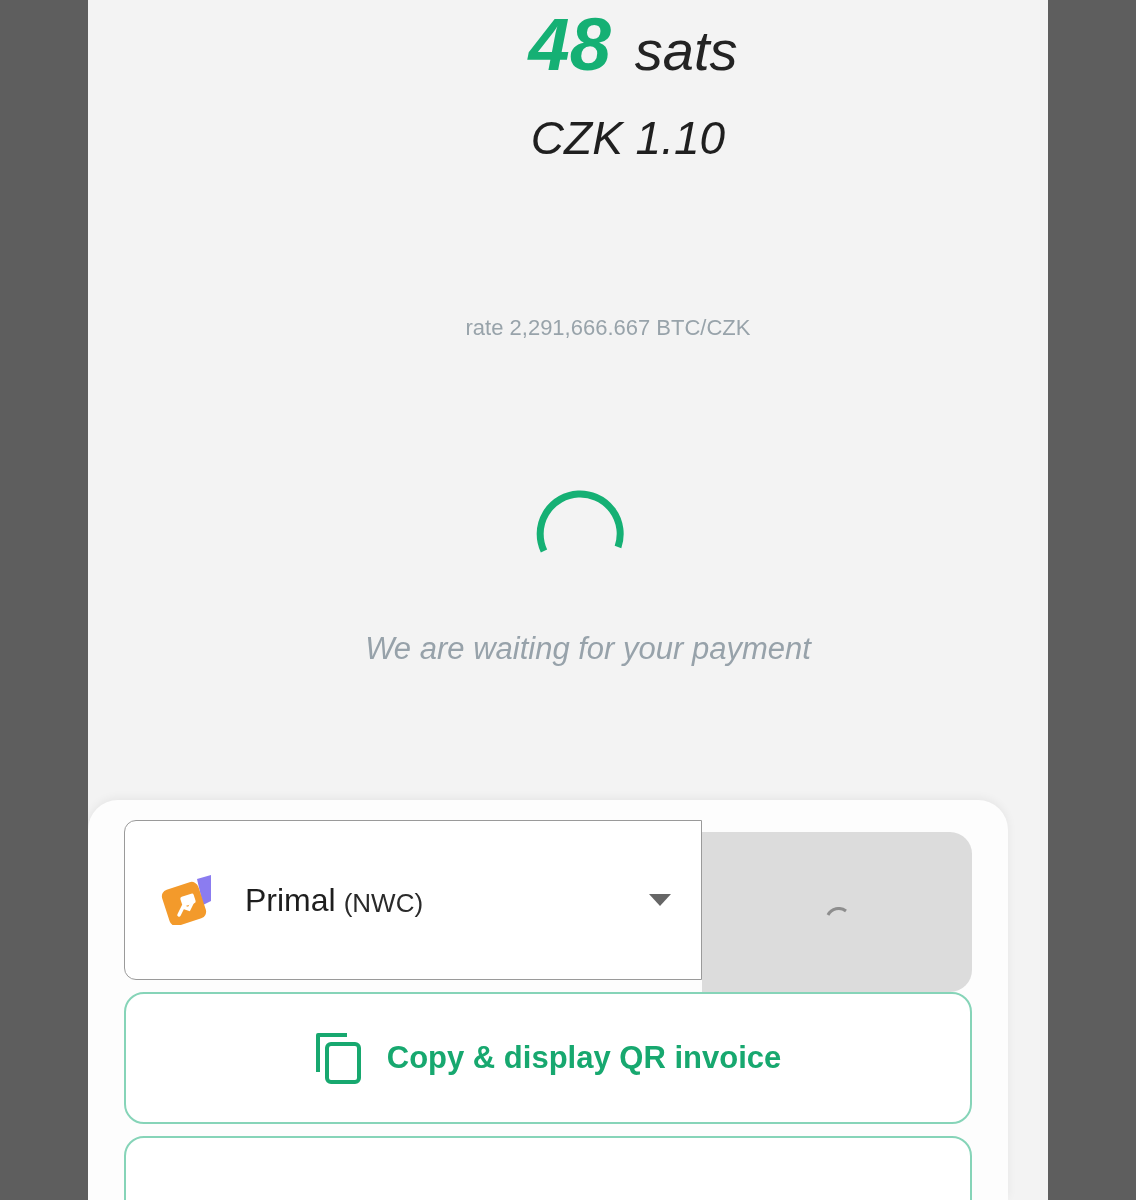  I want to click on wallet-select: Primal (NWC), so click(413, 900).